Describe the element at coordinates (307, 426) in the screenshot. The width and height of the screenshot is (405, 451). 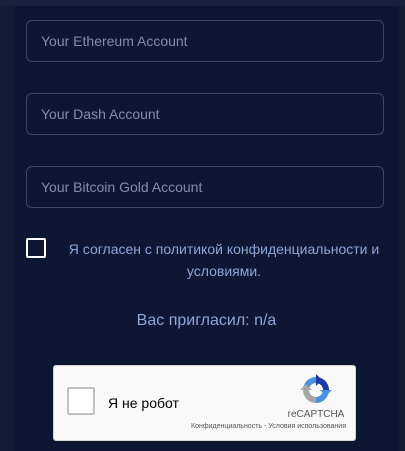
I see `recaptcha-terms-link: Условия использования` at that location.